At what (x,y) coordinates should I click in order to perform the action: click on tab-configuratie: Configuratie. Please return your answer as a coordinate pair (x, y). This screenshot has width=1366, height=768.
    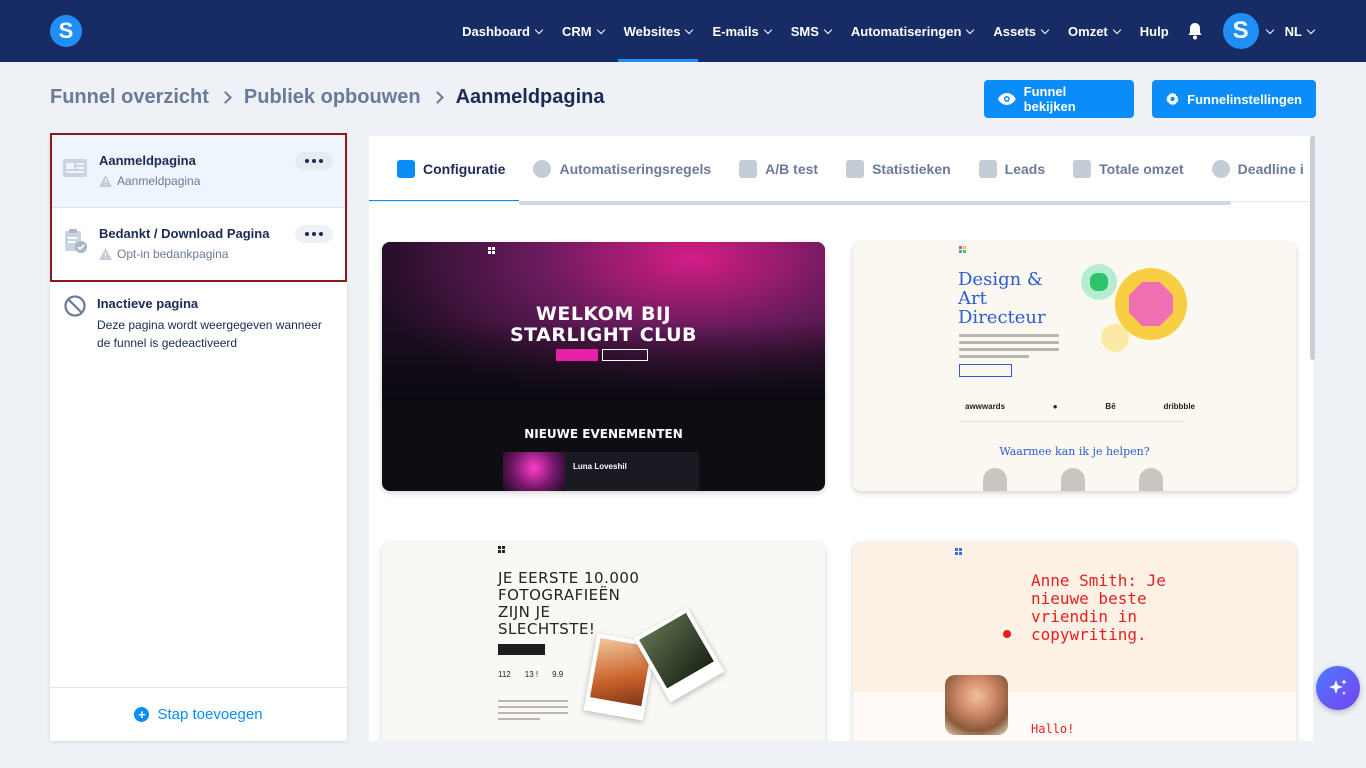
    Looking at the image, I should click on (444, 168).